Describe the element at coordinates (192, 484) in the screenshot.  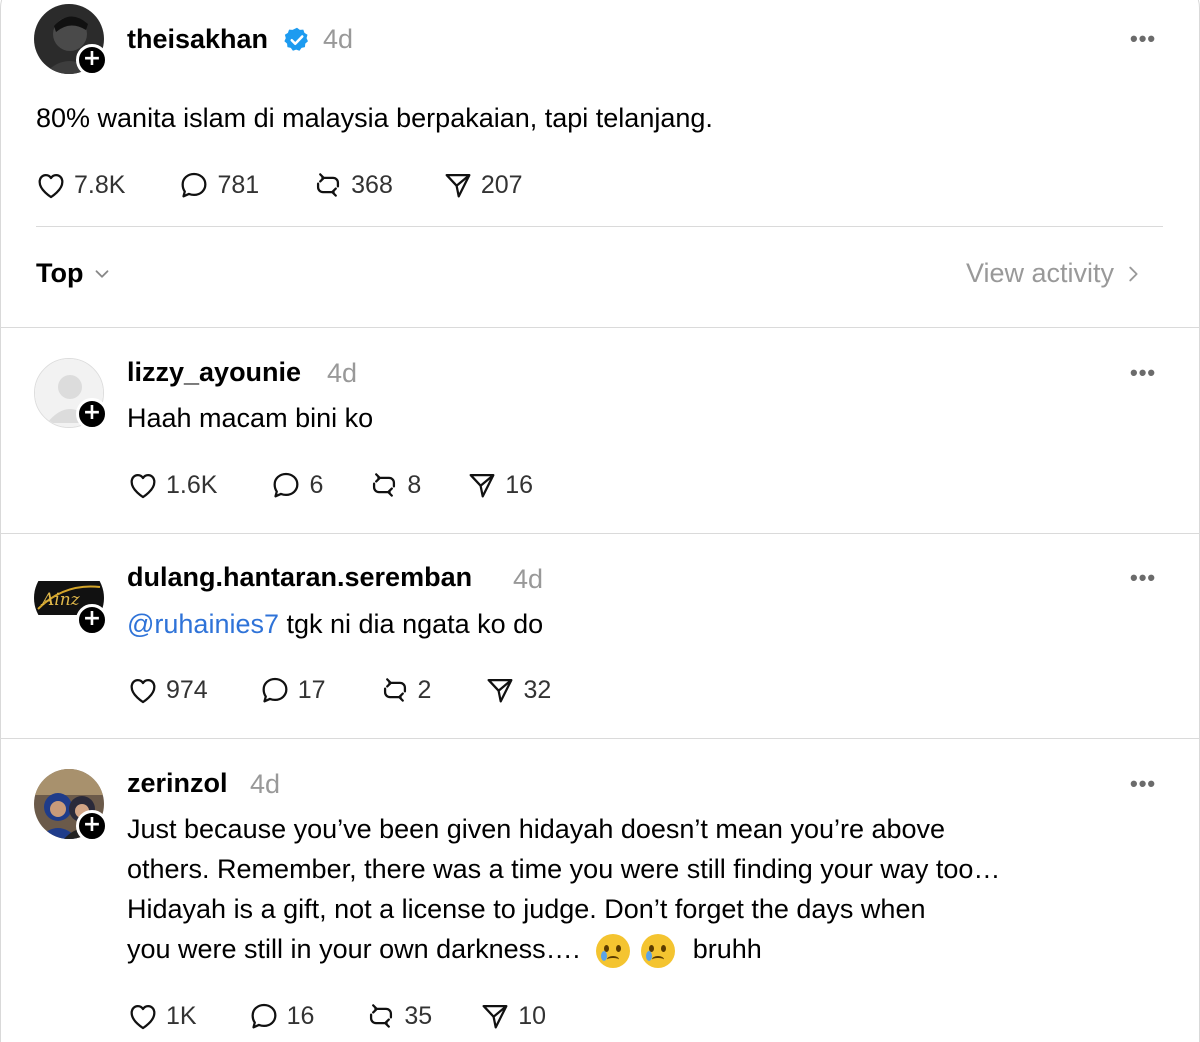
I see `like-count: 1.6K` at that location.